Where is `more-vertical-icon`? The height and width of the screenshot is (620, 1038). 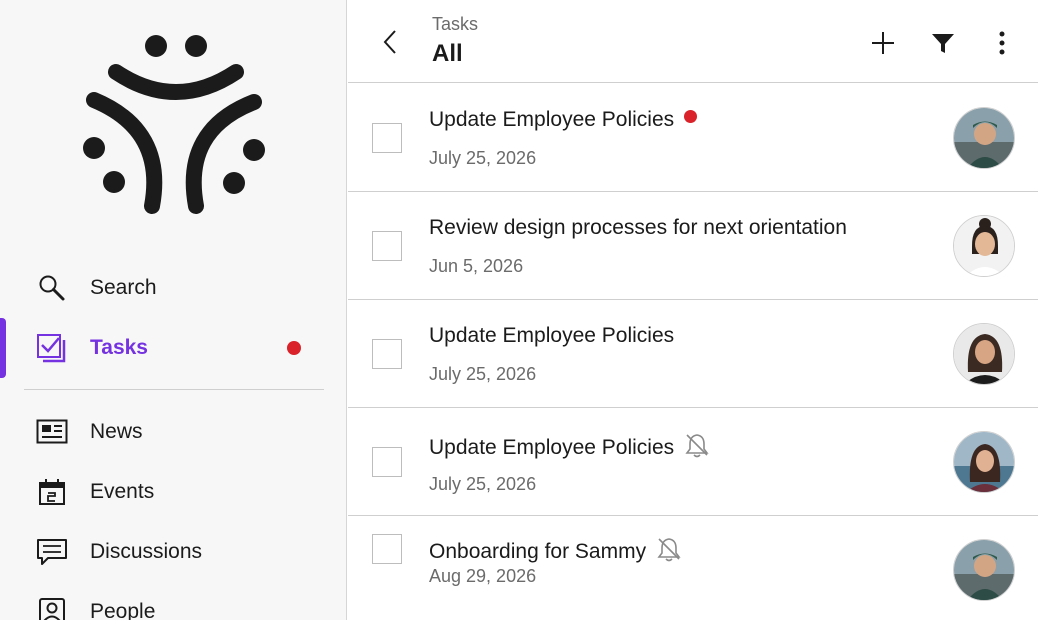 more-vertical-icon is located at coordinates (1002, 43).